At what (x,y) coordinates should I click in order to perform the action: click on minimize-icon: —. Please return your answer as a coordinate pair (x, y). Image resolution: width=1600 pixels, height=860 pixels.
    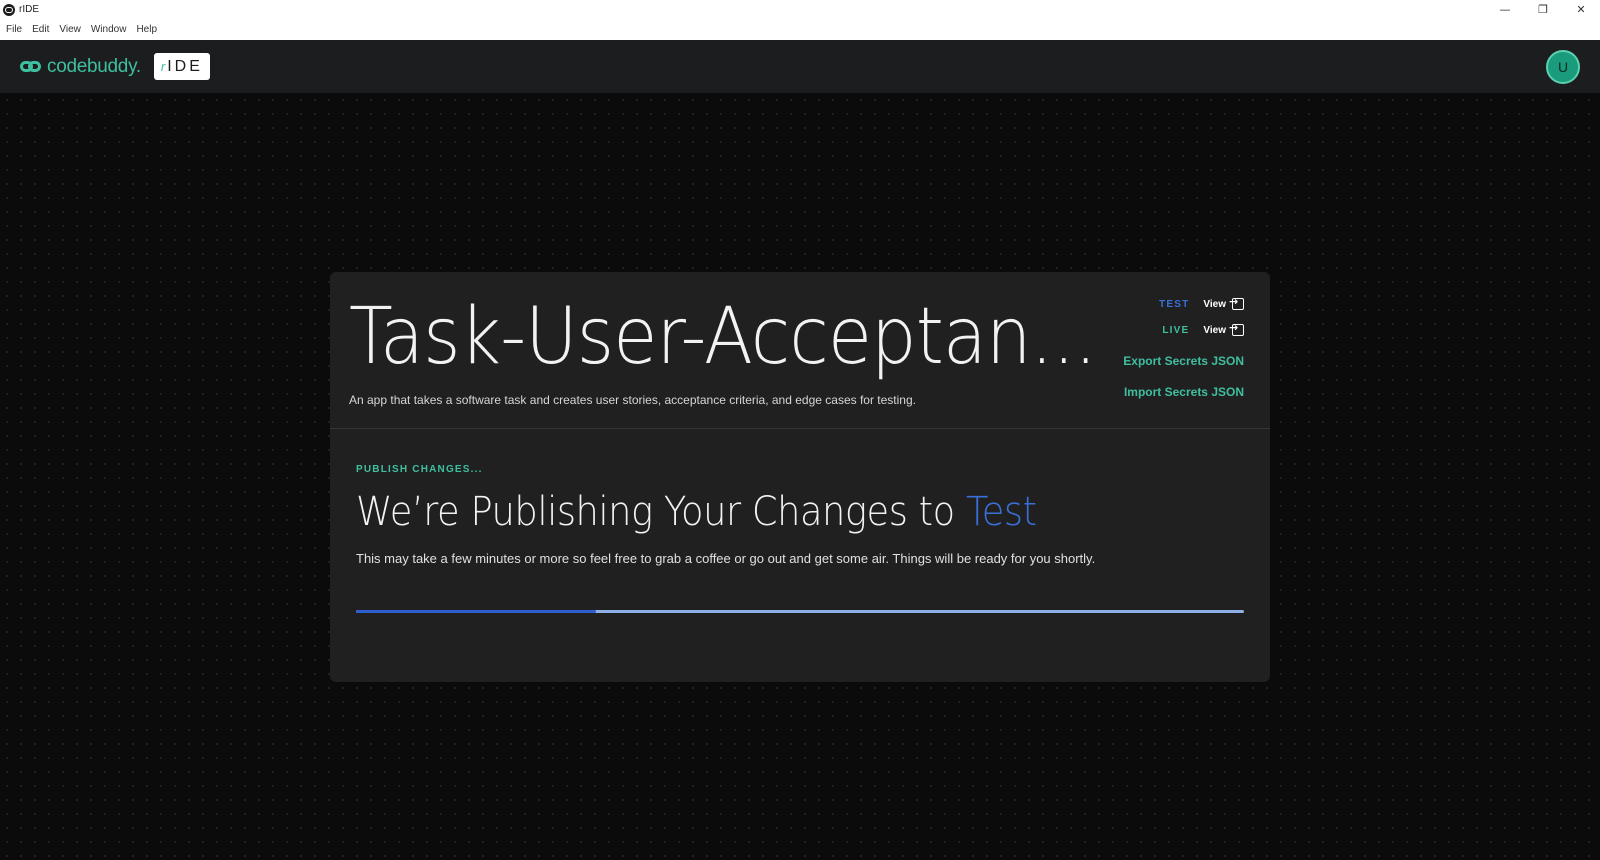
    Looking at the image, I should click on (1505, 9).